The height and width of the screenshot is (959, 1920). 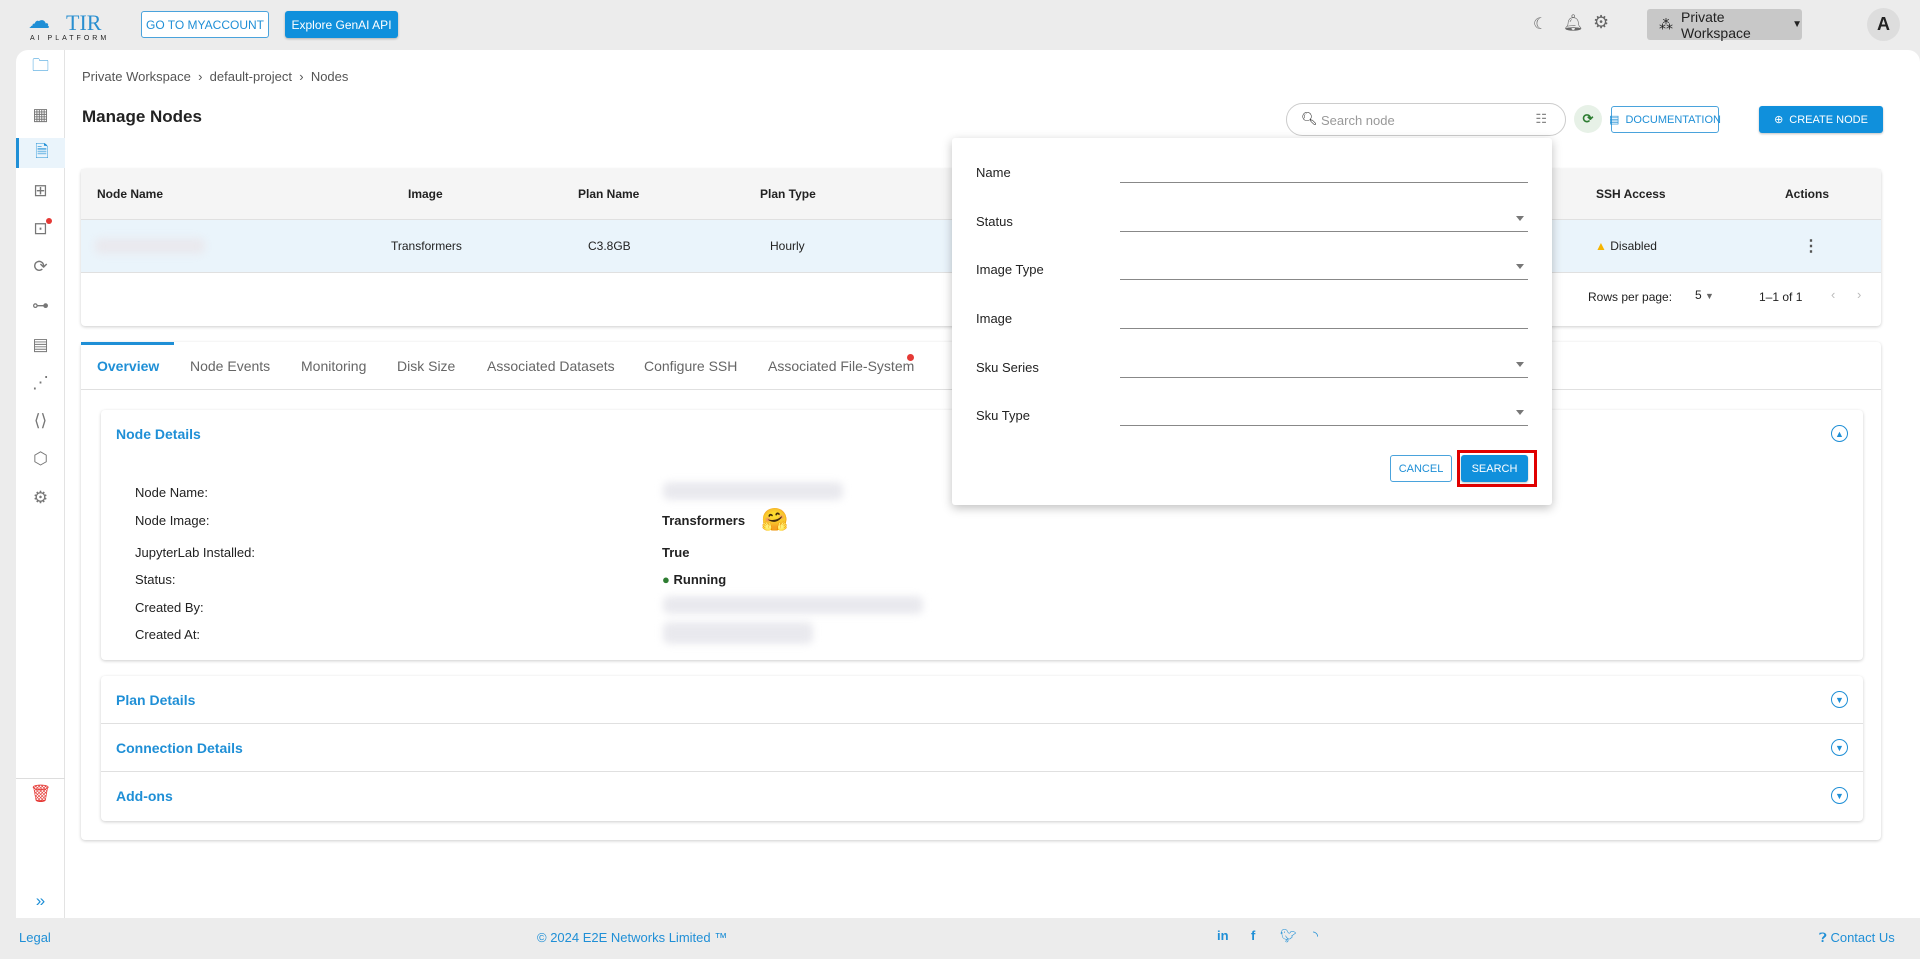 I want to click on huggingface-icon: 🤗, so click(x=775, y=519).